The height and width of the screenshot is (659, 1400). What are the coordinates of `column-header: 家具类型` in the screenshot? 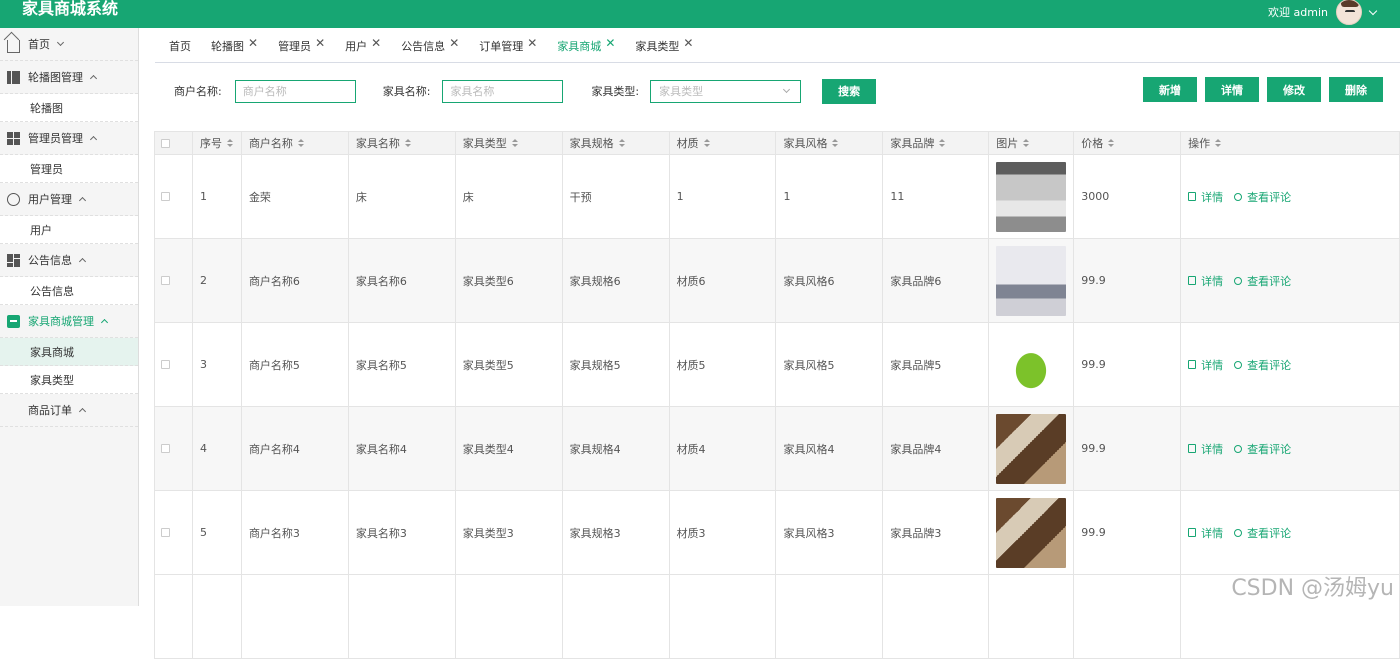 It's located at (509, 143).